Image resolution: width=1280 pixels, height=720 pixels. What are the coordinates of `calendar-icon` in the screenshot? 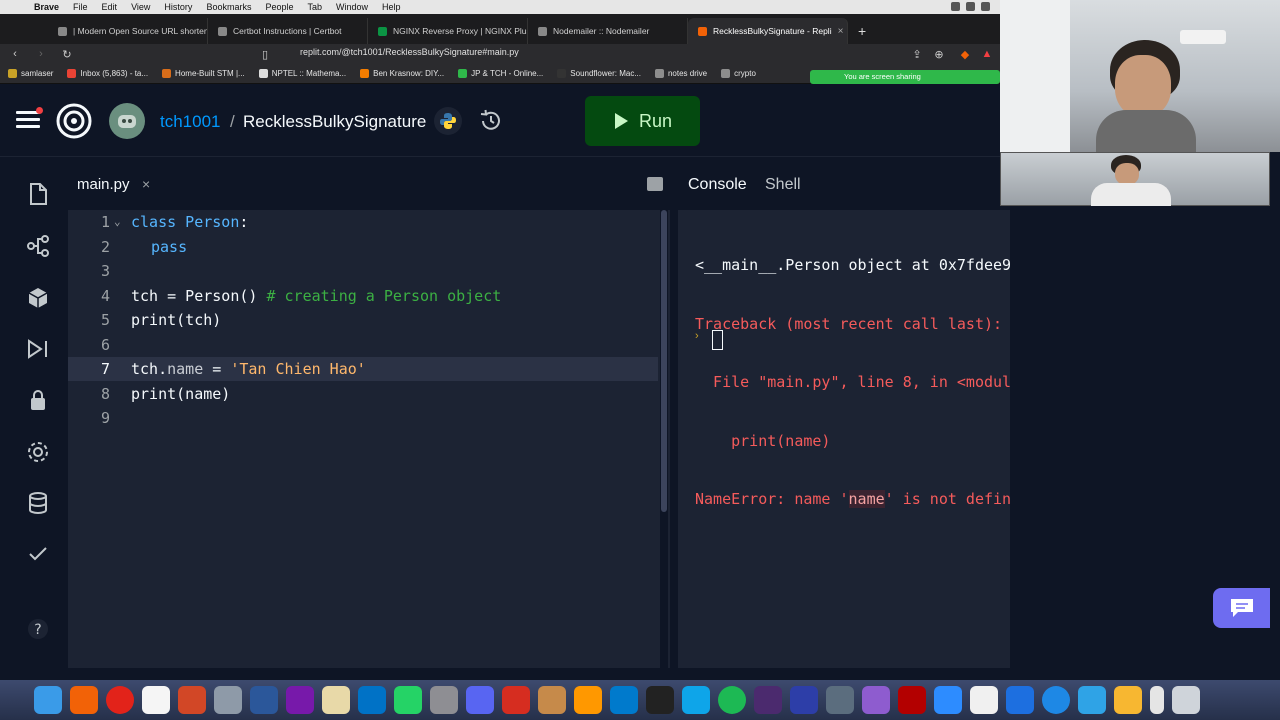 It's located at (156, 700).